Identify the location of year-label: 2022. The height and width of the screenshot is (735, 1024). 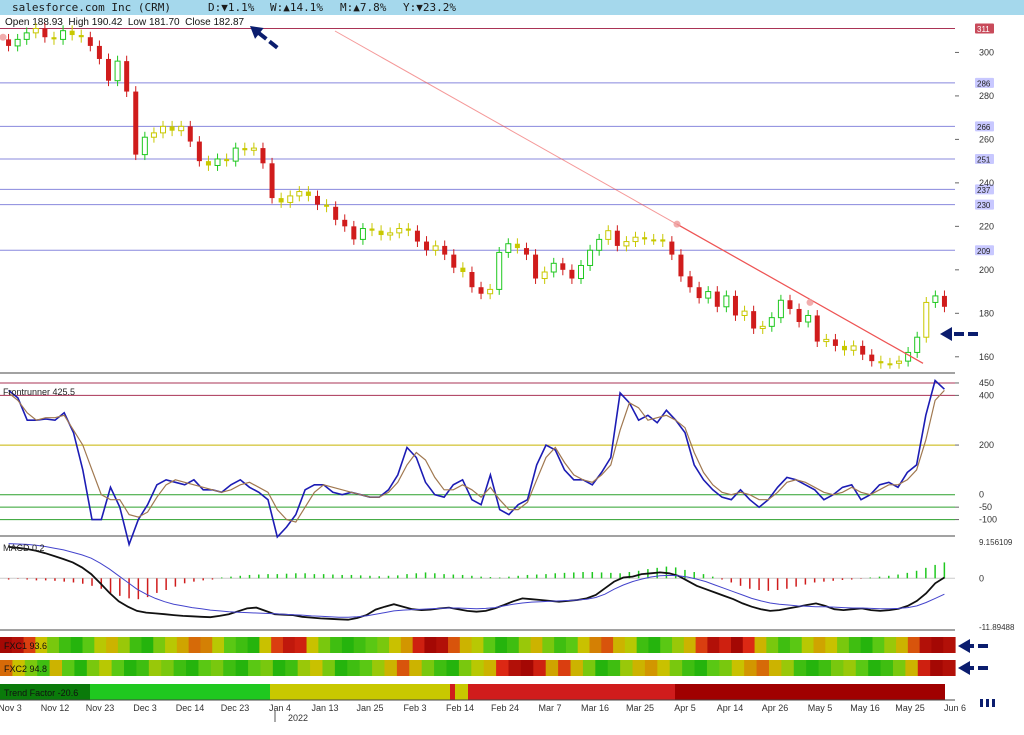
(298, 718).